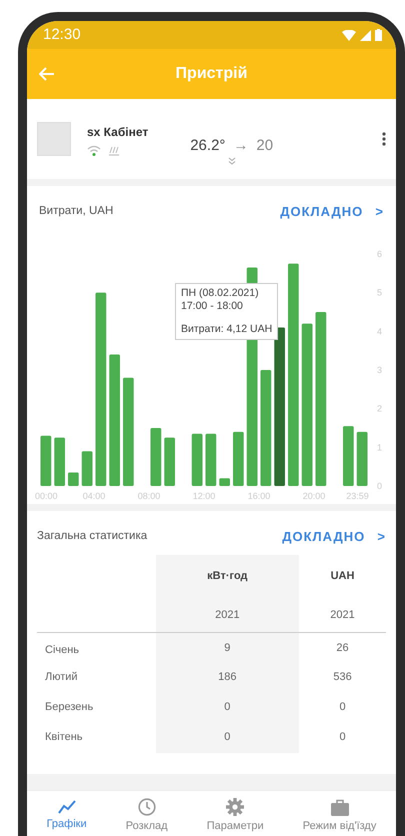  What do you see at coordinates (265, 146) in the screenshot?
I see `target-temperature: 20` at bounding box center [265, 146].